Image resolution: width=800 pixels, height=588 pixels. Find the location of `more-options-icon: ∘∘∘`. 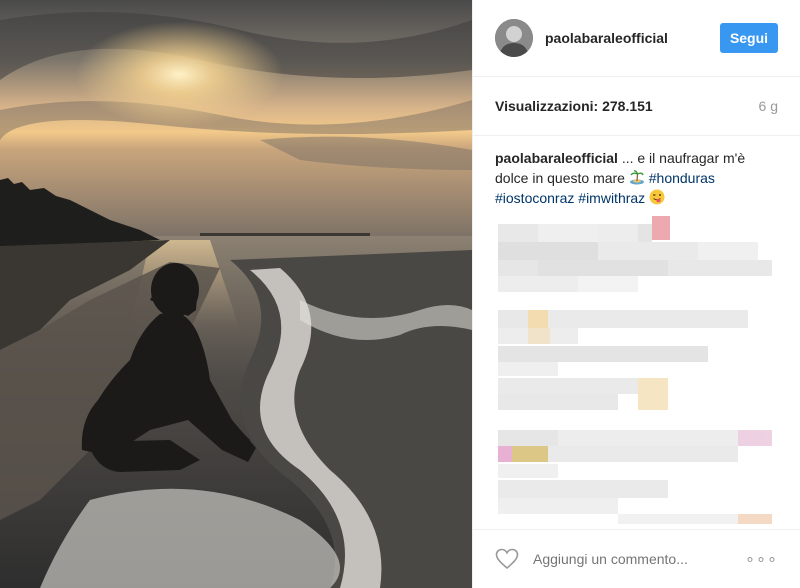

more-options-icon: ∘∘∘ is located at coordinates (761, 559).